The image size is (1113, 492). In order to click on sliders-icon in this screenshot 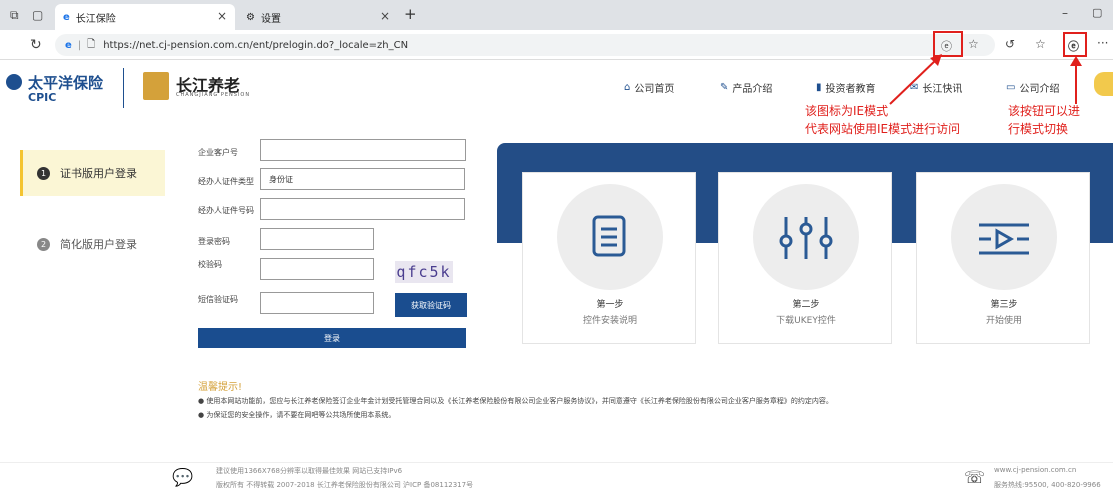, I will do `click(806, 238)`.